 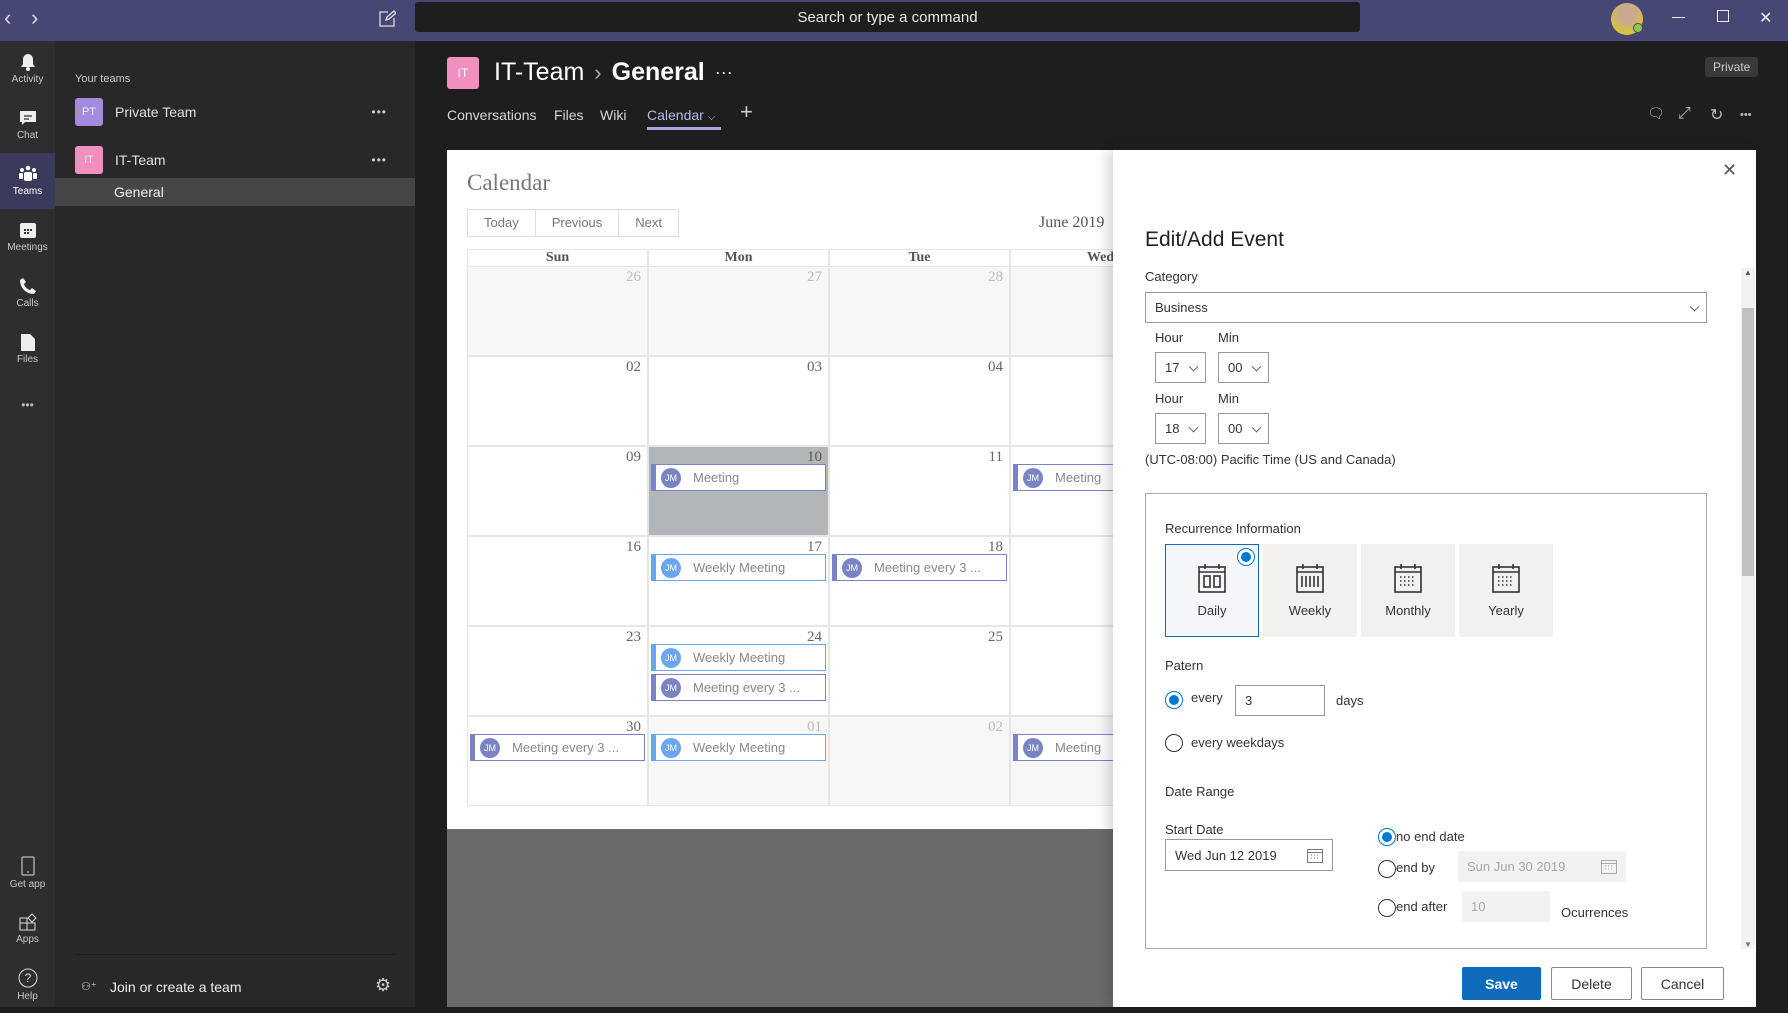 What do you see at coordinates (1682, 983) in the screenshot?
I see `cancel-button: Cancel` at bounding box center [1682, 983].